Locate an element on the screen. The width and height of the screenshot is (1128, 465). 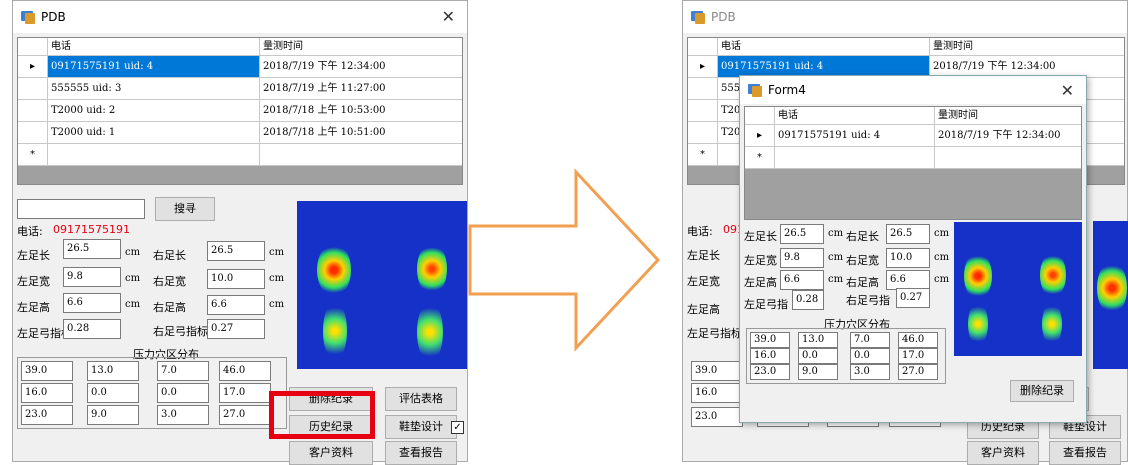
eval-form-button: 评估表格 is located at coordinates (421, 399).